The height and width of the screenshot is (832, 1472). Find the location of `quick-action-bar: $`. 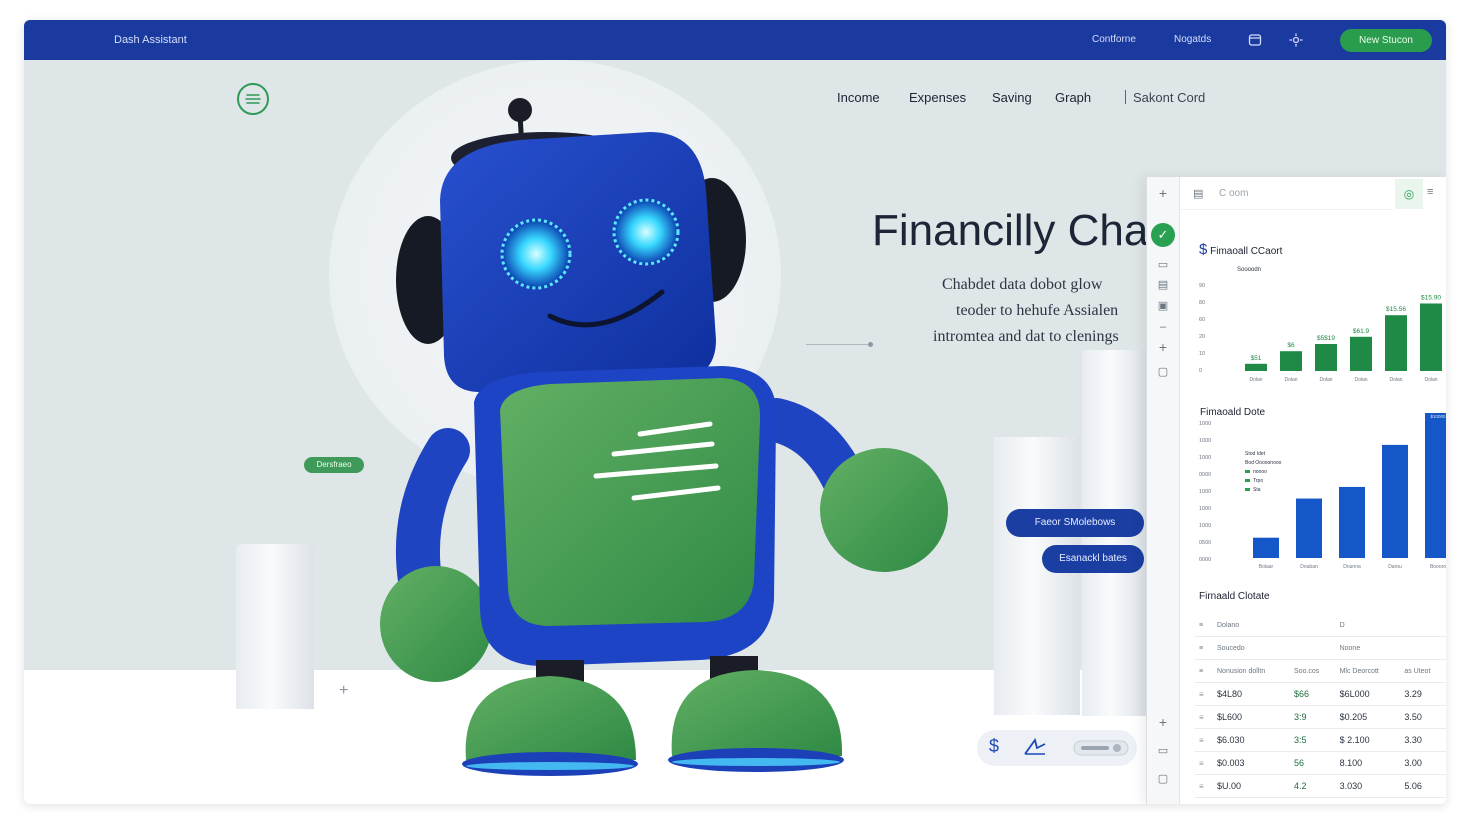

quick-action-bar: $ is located at coordinates (1057, 748).